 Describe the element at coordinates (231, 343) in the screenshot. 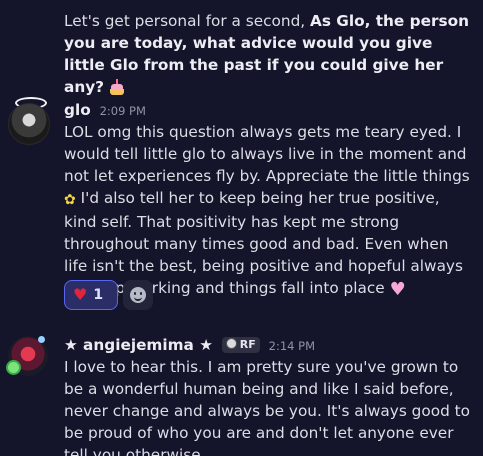

I see `role-icon` at that location.